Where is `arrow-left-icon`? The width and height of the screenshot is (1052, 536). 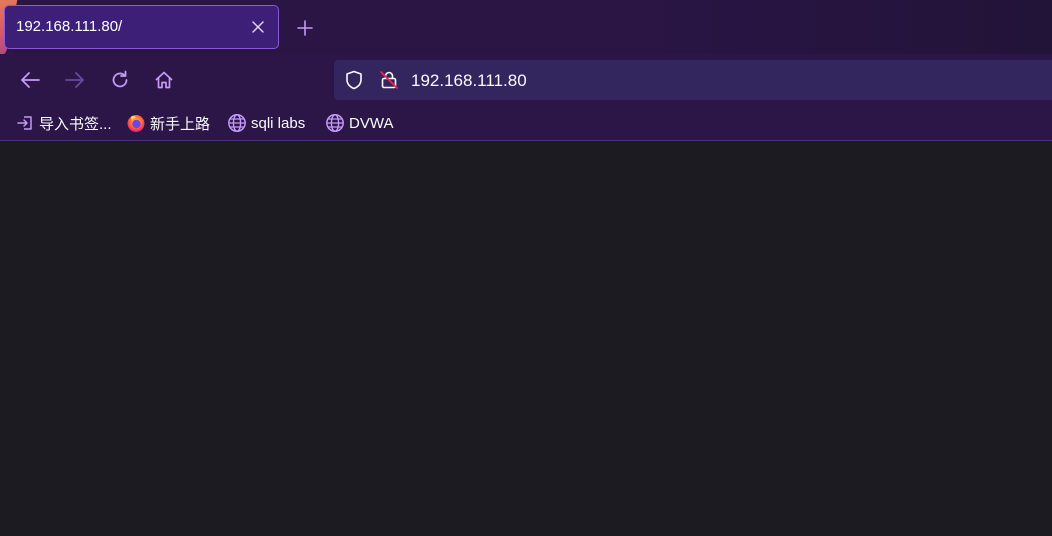 arrow-left-icon is located at coordinates (30, 80).